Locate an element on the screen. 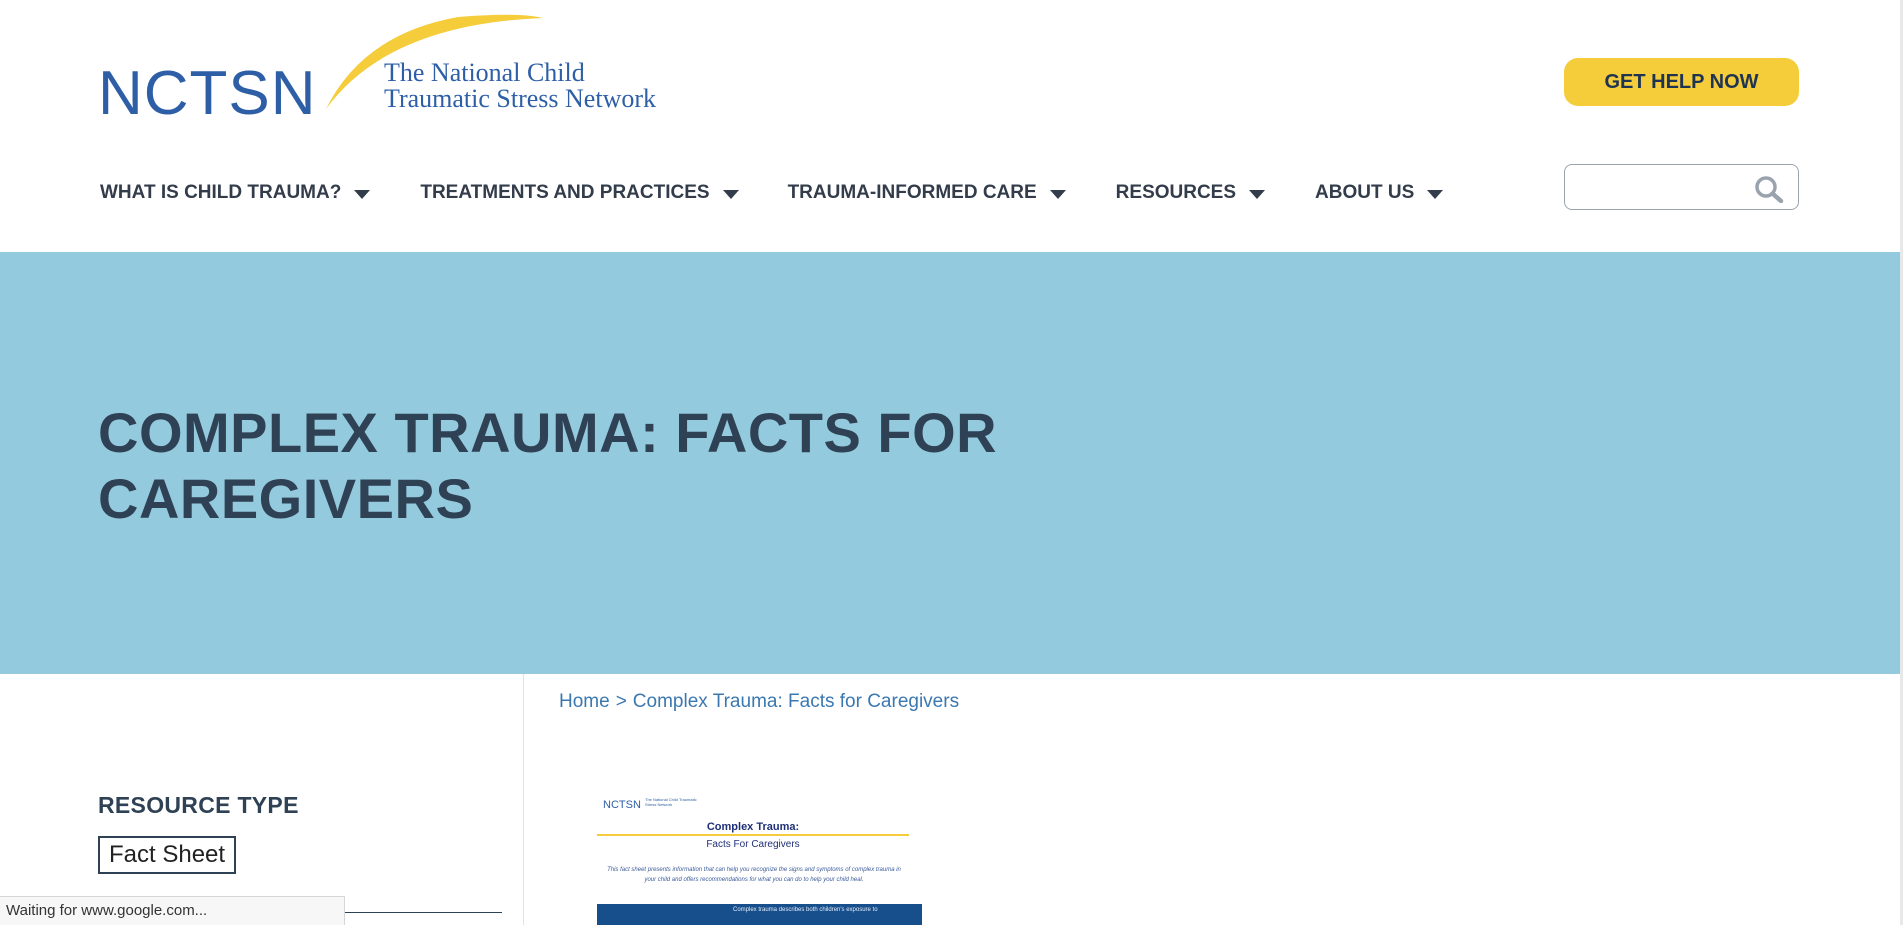 Image resolution: width=1903 pixels, height=925 pixels. nav-label: WHAT IS CHILD TRAUMA? is located at coordinates (221, 192).